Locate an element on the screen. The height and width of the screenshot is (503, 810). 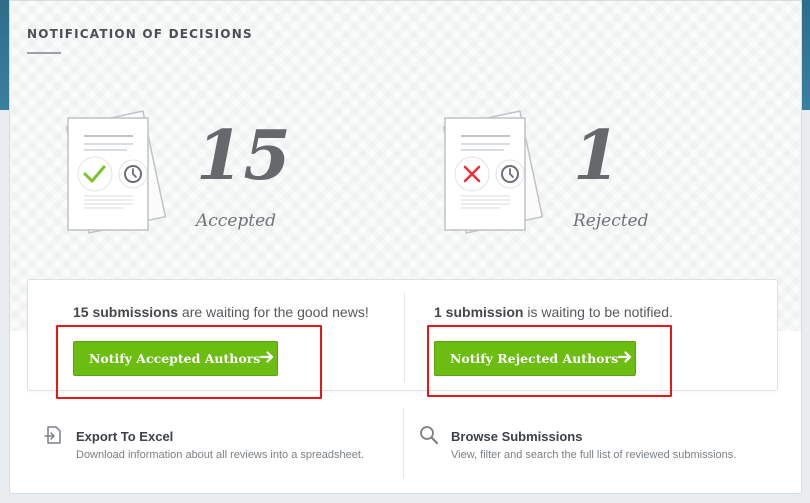
rejected-waiting-text: 1 submission is waiting to be notified. is located at coordinates (553, 312).